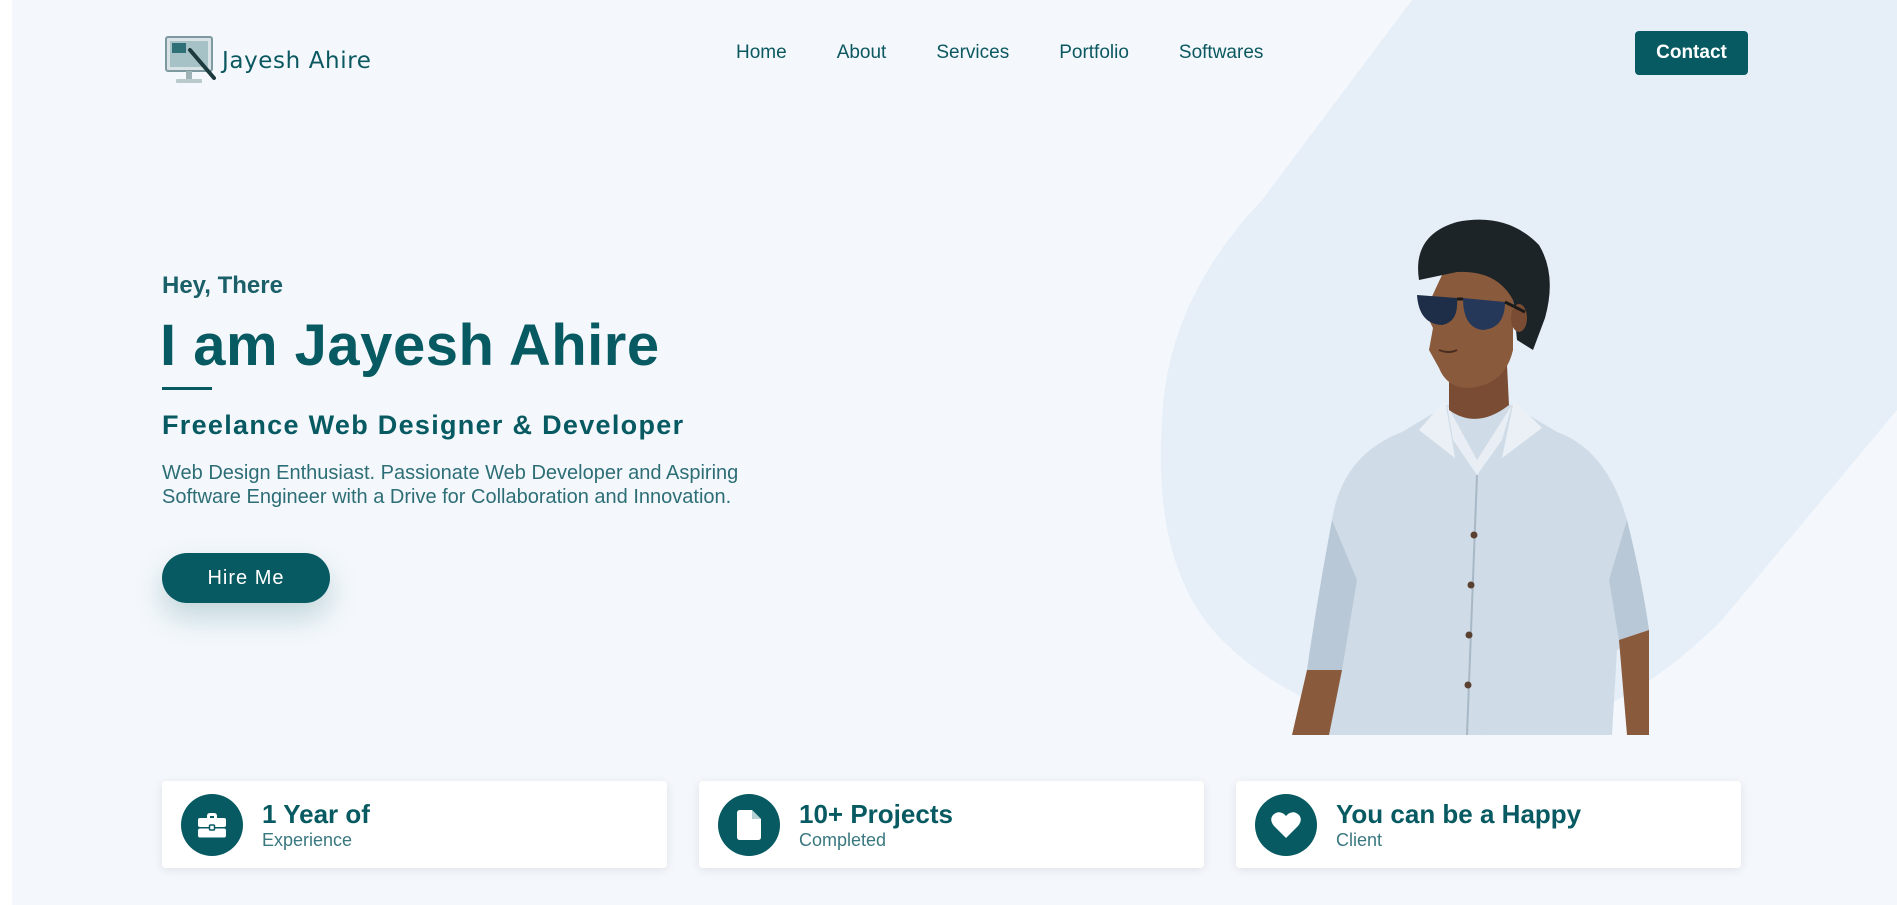 Image resolution: width=1897 pixels, height=905 pixels. I want to click on nav-services: Services, so click(972, 53).